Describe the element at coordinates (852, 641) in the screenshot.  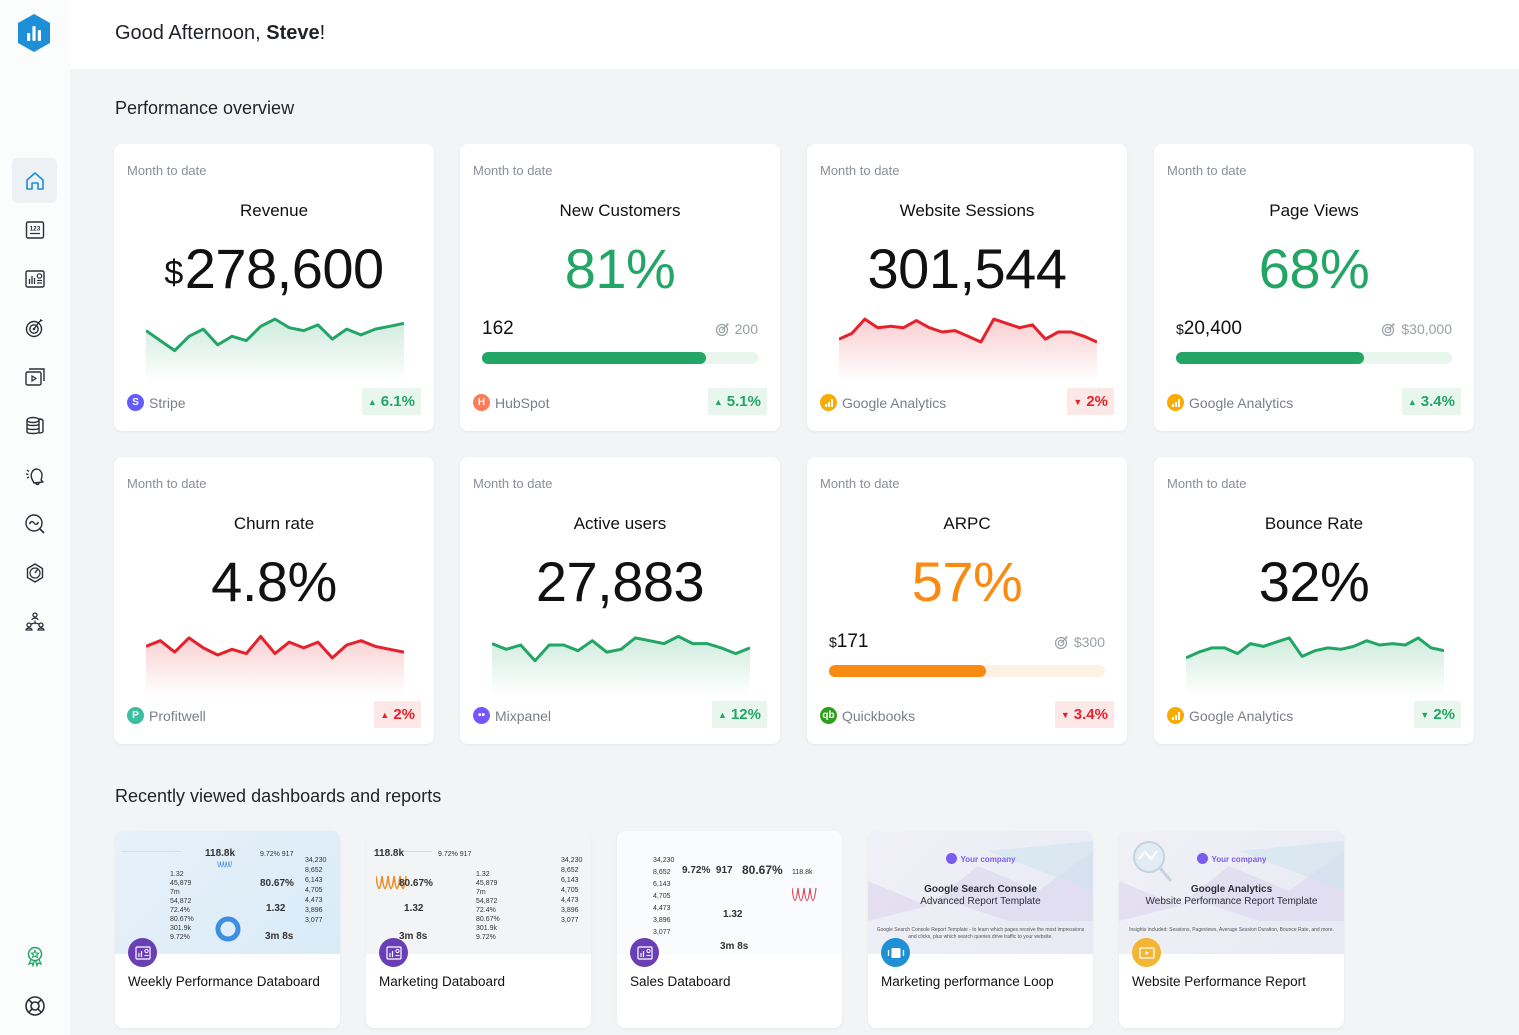
I see `current-value-text: 171` at that location.